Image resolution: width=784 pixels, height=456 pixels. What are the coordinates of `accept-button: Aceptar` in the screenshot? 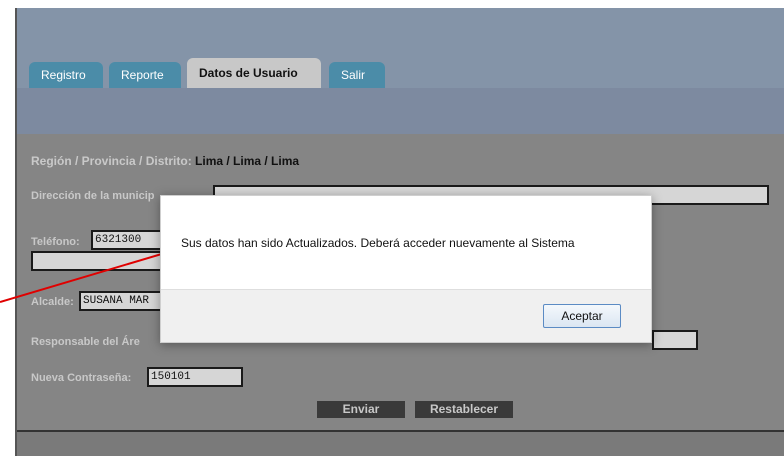 It's located at (582, 316).